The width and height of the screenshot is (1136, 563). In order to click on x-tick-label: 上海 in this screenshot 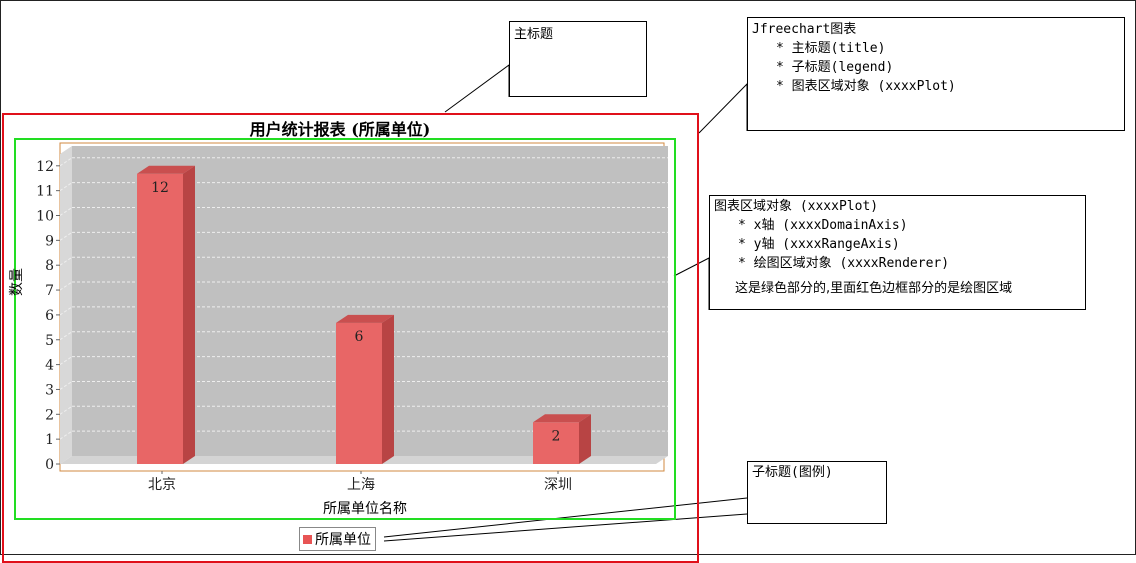, I will do `click(361, 485)`.